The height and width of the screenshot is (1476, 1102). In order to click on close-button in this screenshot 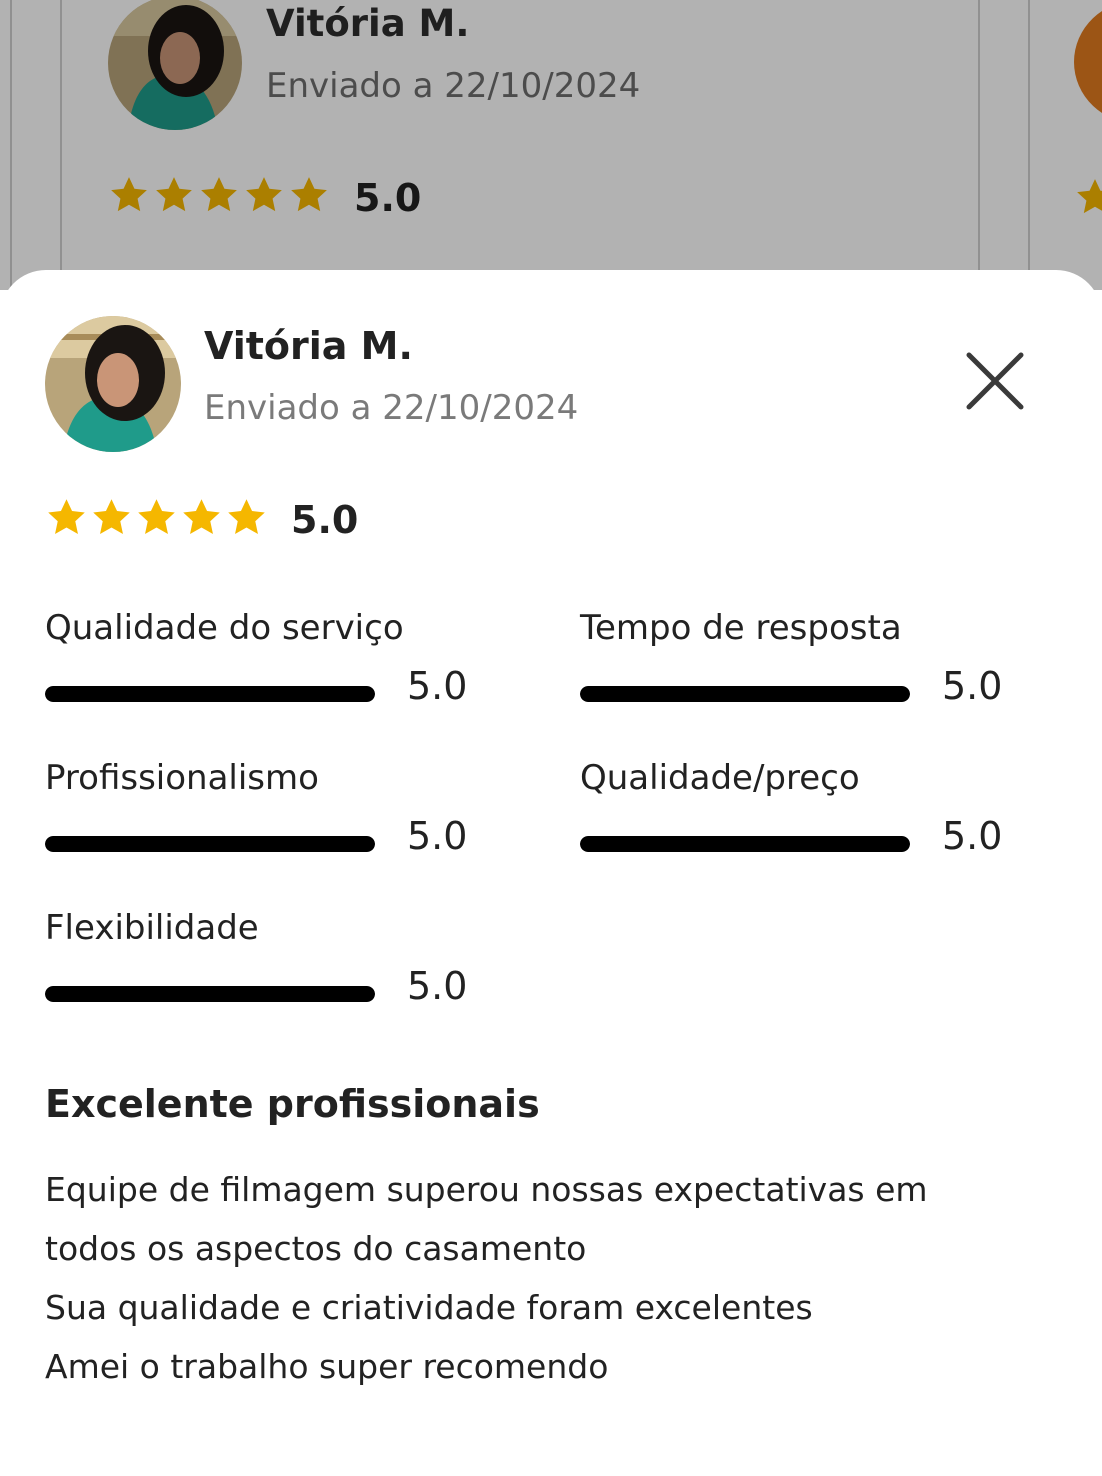, I will do `click(995, 381)`.